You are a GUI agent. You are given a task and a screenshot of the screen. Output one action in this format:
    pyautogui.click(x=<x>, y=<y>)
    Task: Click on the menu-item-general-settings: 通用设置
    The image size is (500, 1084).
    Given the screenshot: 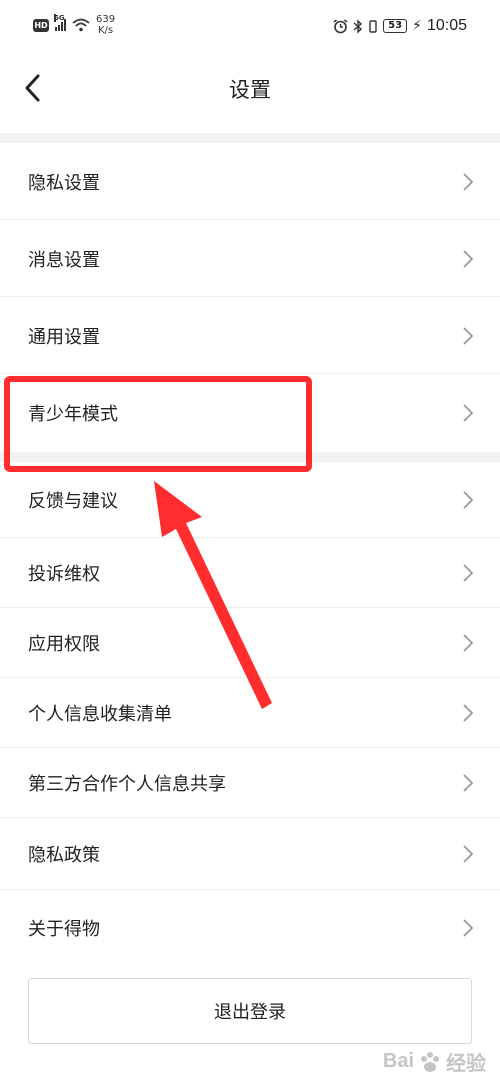 What is the action you would take?
    pyautogui.click(x=250, y=335)
    